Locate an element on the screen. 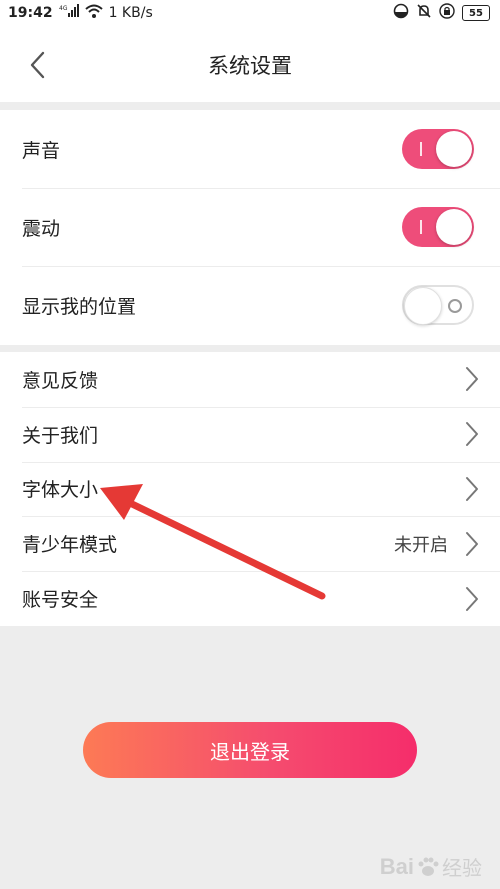 The height and width of the screenshot is (889, 500). status-bar: 19:42 4G 1 KB/s 55 is located at coordinates (250, 13).